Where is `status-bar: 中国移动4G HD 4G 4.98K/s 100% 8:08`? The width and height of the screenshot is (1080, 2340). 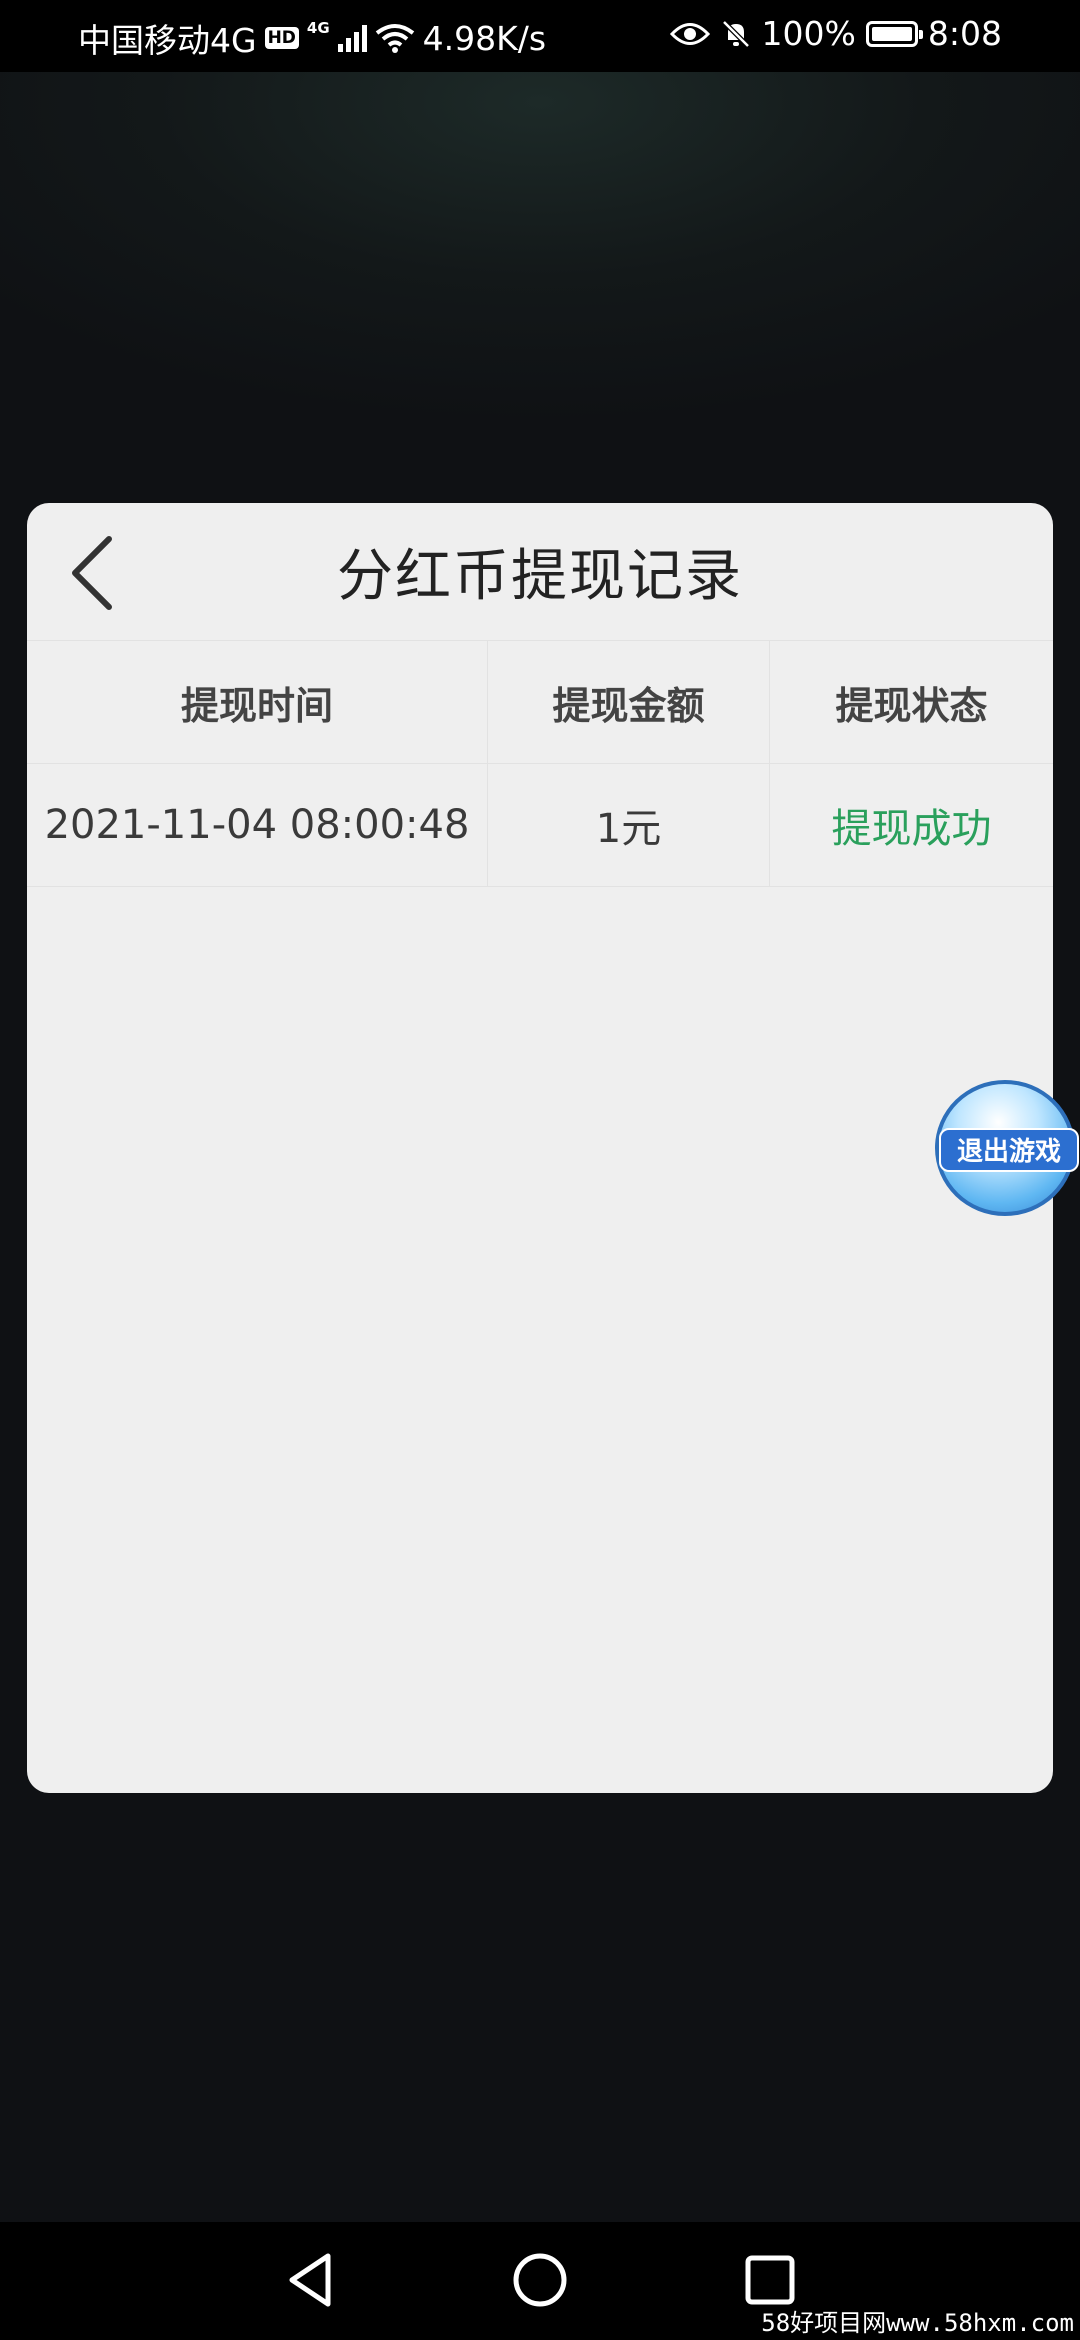 status-bar: 中国移动4G HD 4G 4.98K/s 100% 8:08 is located at coordinates (540, 36).